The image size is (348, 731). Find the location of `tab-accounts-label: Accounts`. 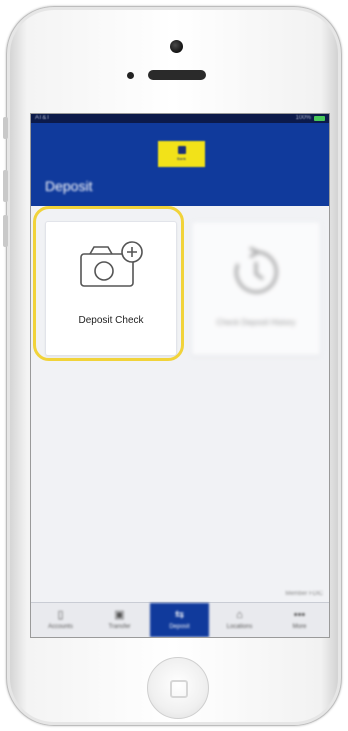

tab-accounts-label: Accounts is located at coordinates (60, 627).